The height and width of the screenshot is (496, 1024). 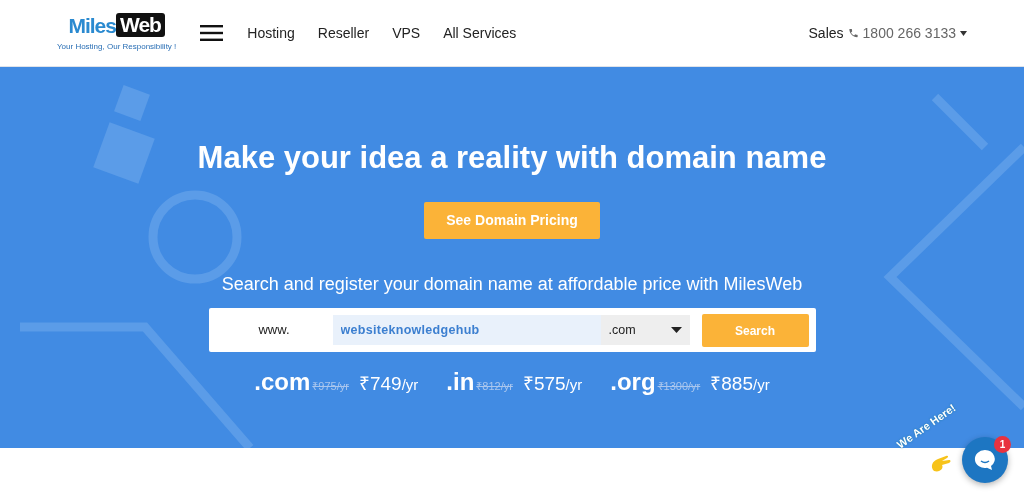 I want to click on old-price: ₹975/yr, so click(x=330, y=387).